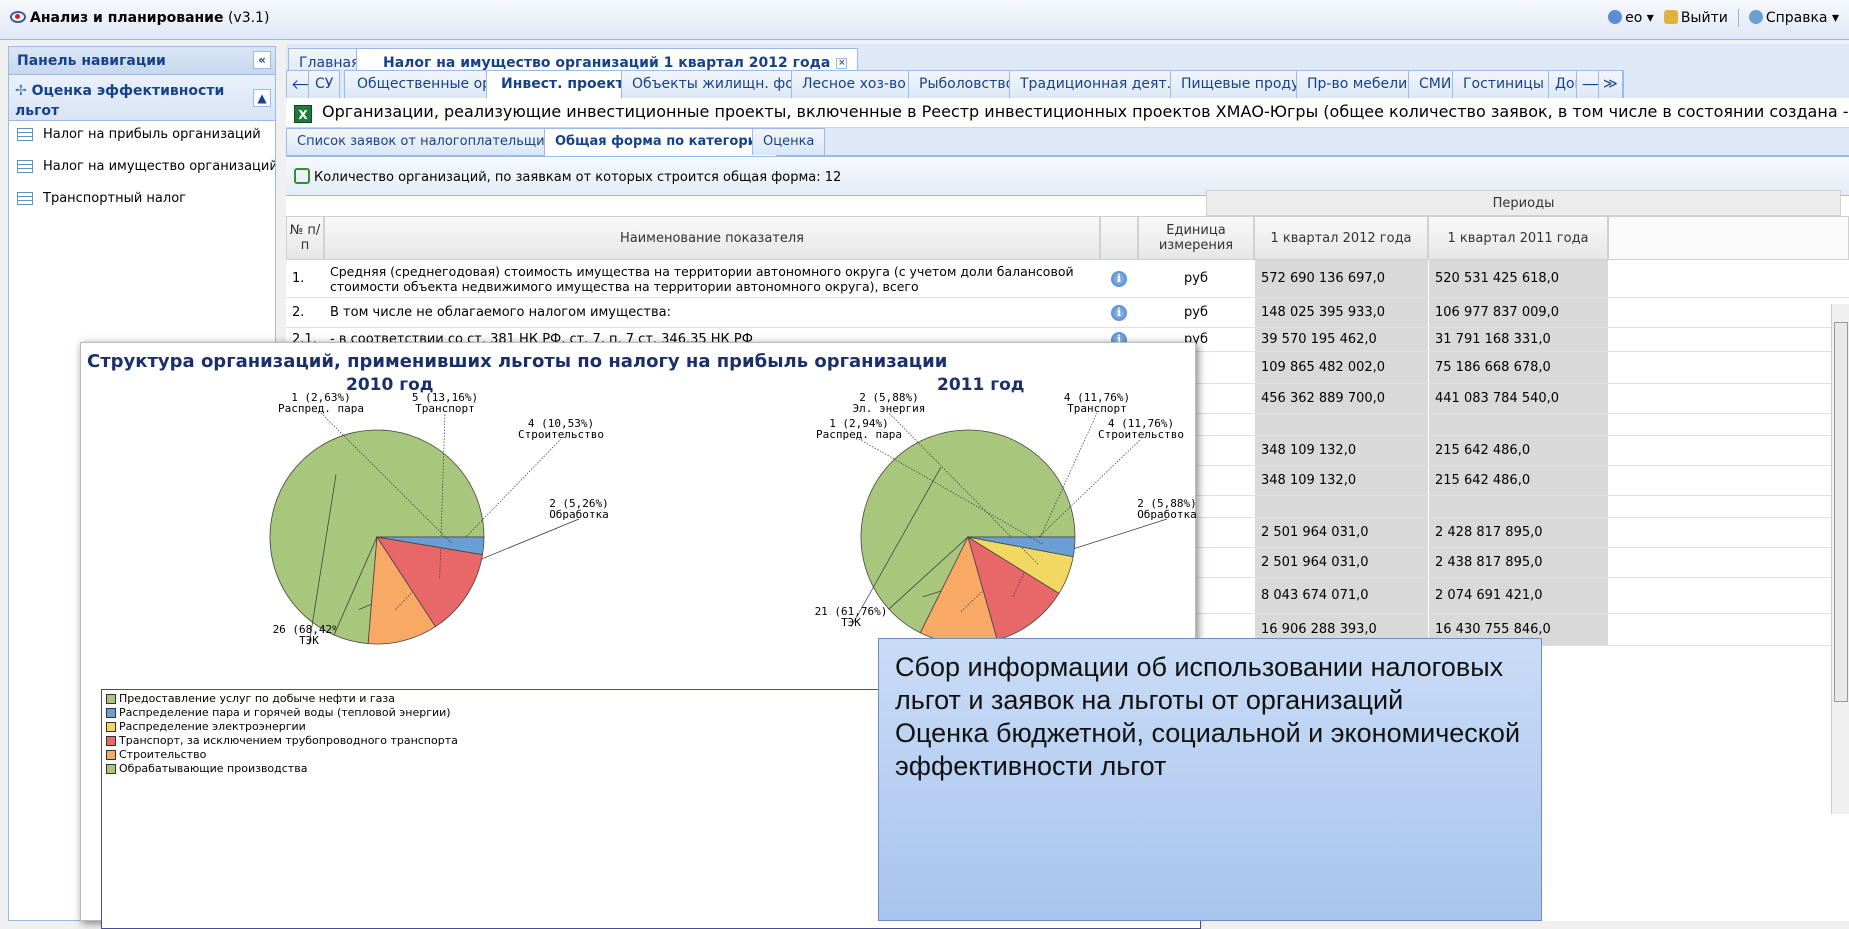  Describe the element at coordinates (1196, 238) in the screenshot. I see `col-unit-header: Единица измерения` at that location.